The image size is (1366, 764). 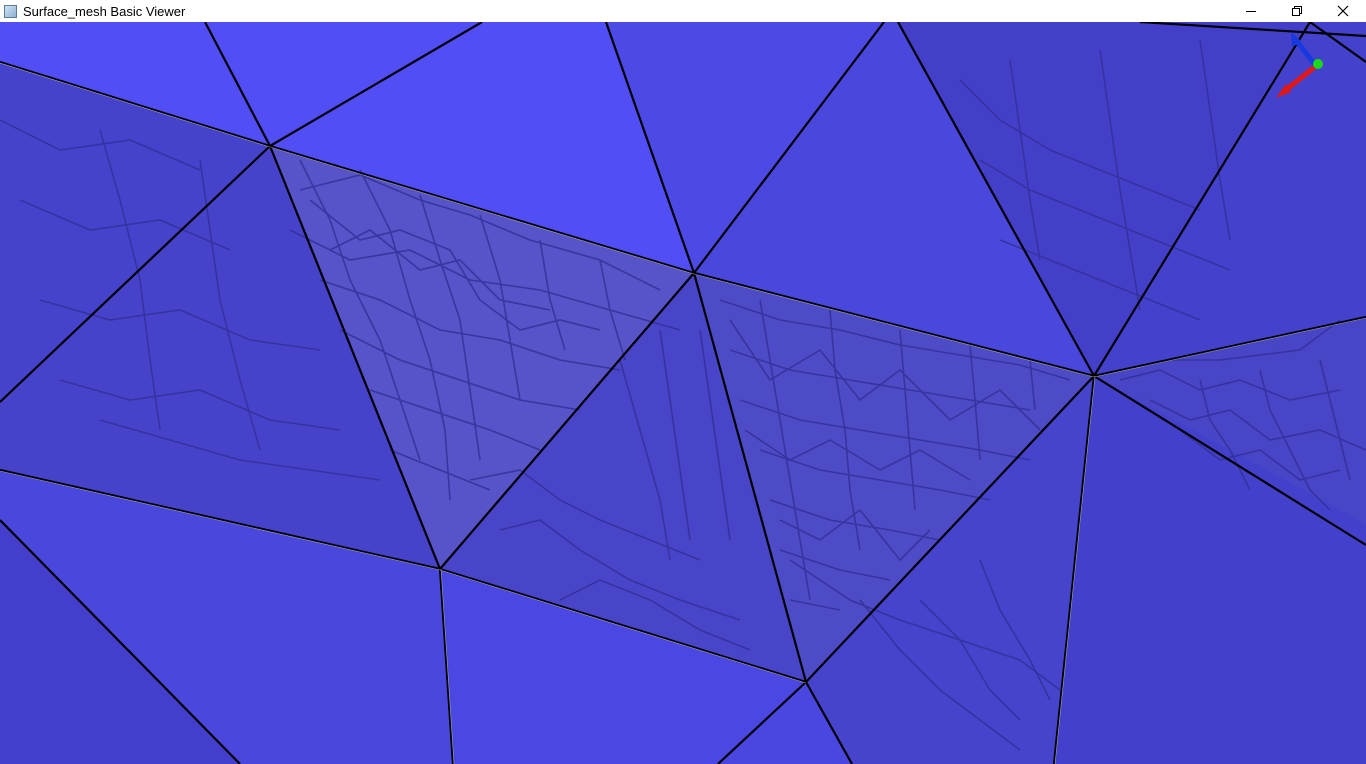 What do you see at coordinates (1318, 64) in the screenshot?
I see `axis-y` at bounding box center [1318, 64].